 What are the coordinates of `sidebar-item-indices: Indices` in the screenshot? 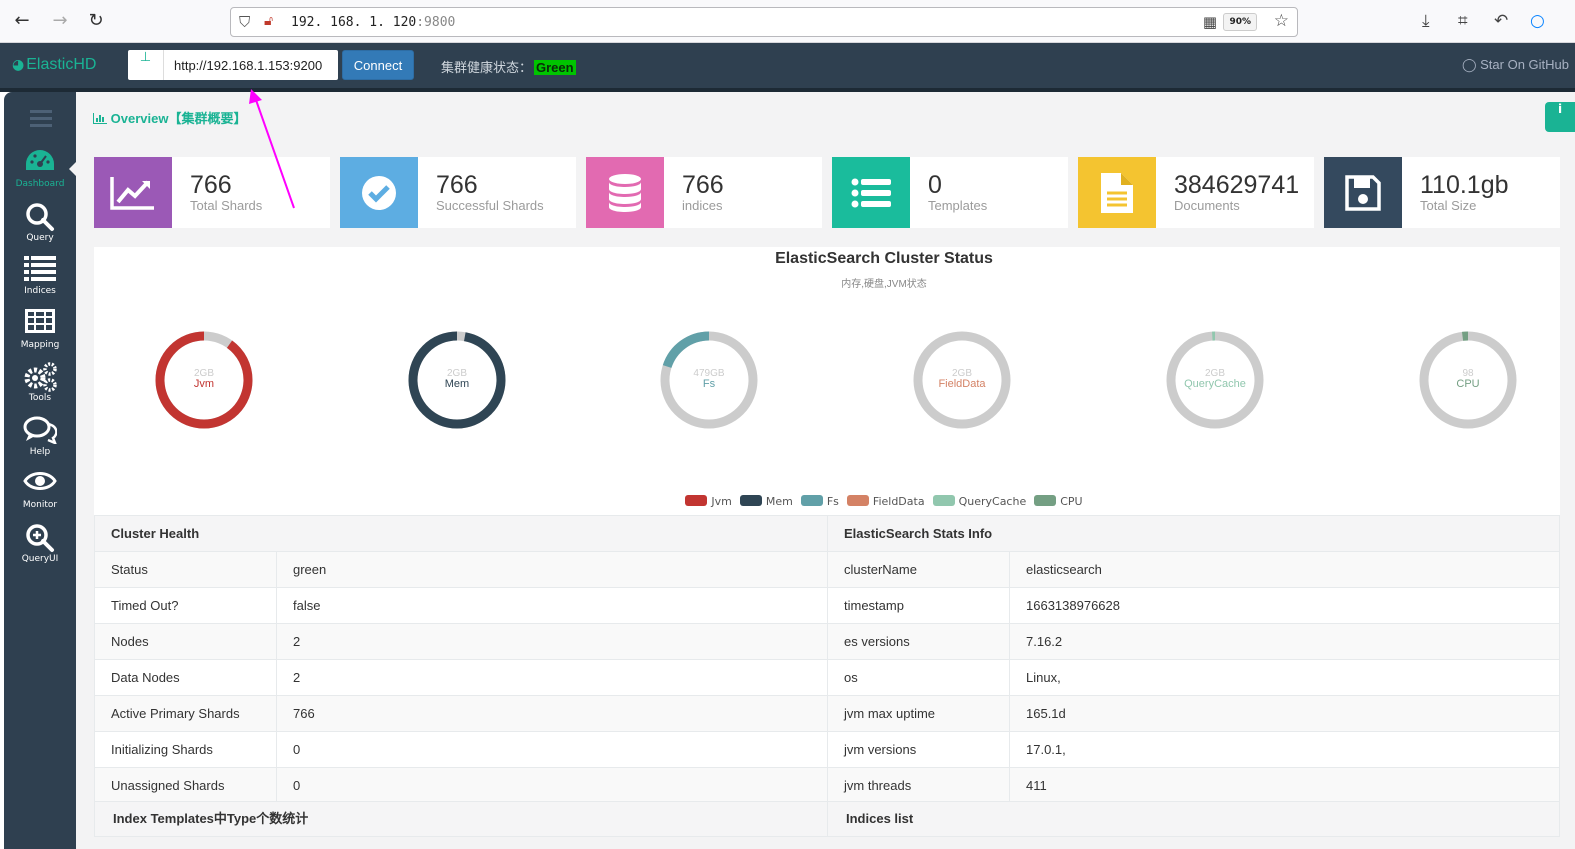 It's located at (40, 275).